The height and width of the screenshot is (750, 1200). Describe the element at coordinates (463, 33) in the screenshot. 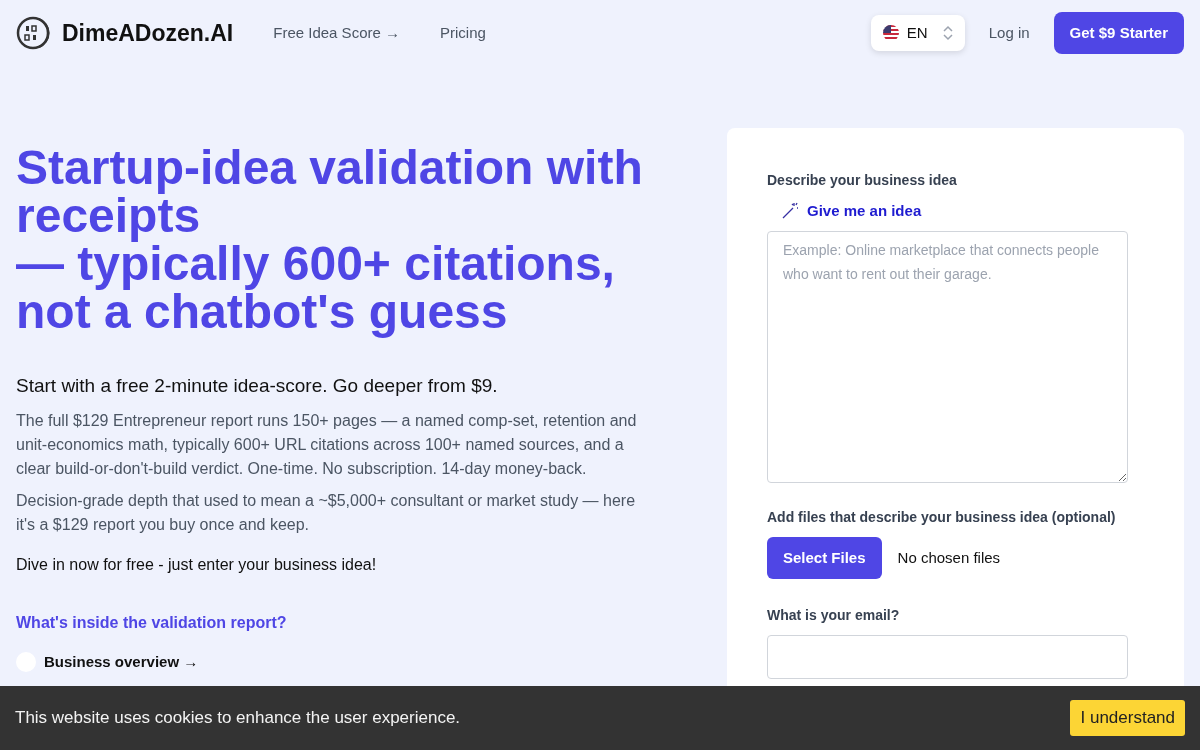

I see `nav-link: Pricing` at that location.